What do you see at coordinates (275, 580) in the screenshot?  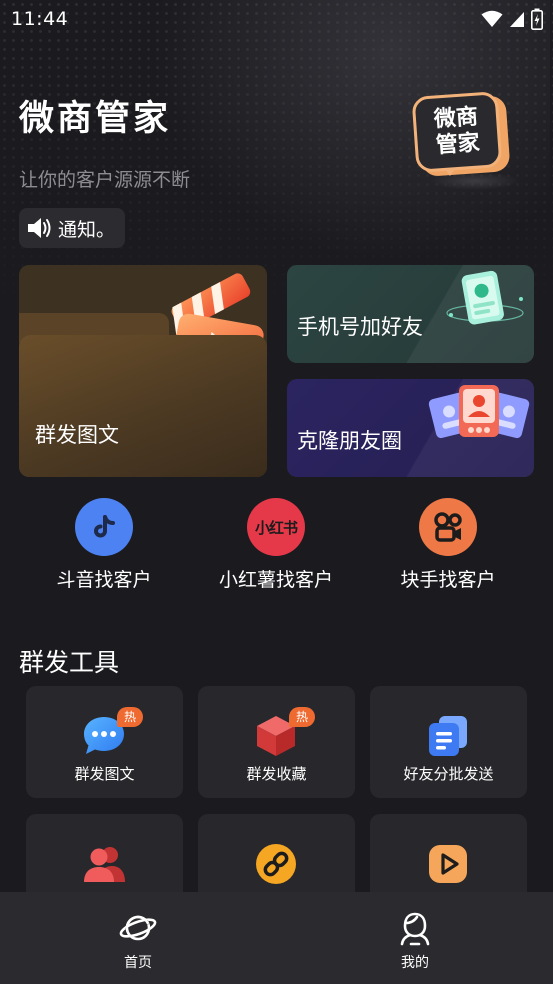 I see `platform-label: 小红薯找客户` at bounding box center [275, 580].